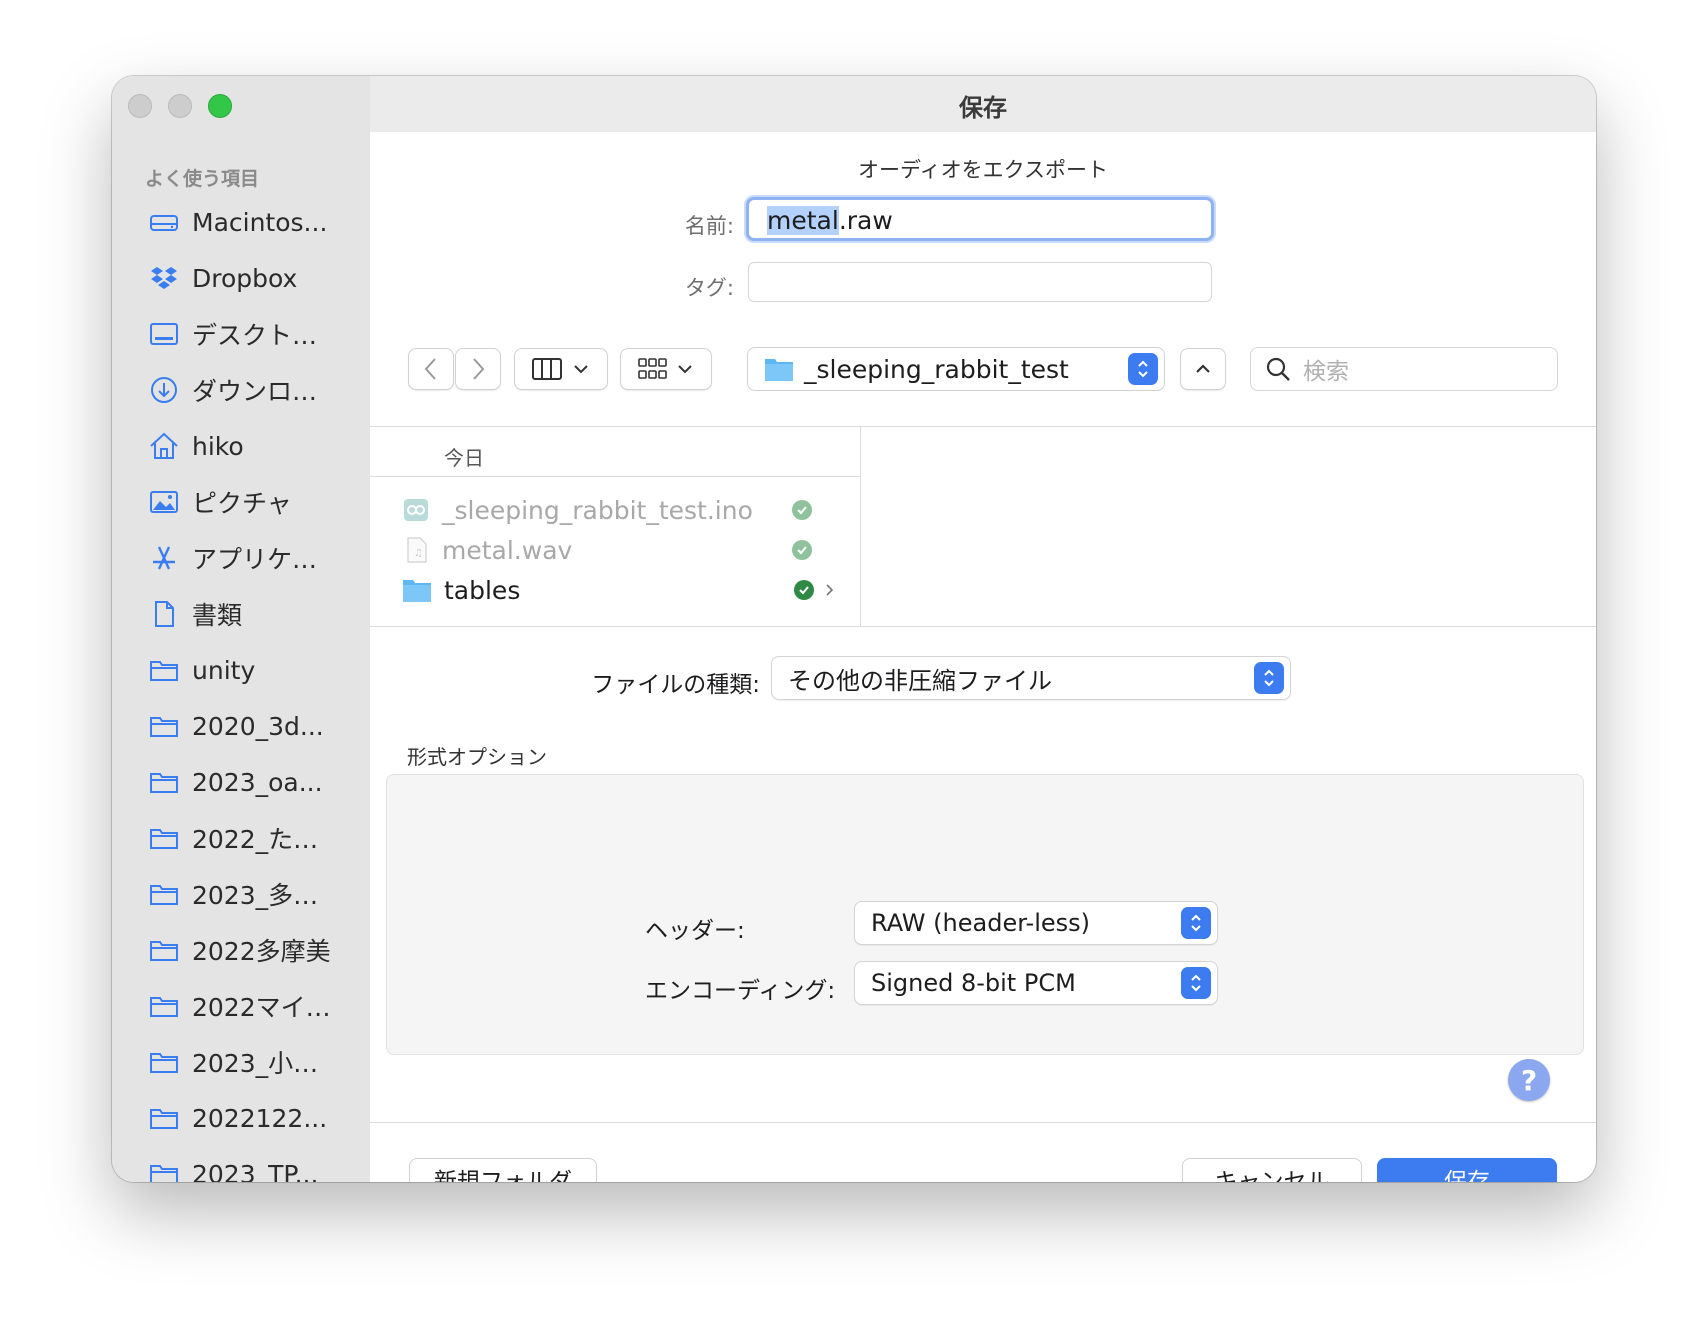 The height and width of the screenshot is (1328, 1704). Describe the element at coordinates (709, 226) in the screenshot. I see `name-label: 名前:` at that location.